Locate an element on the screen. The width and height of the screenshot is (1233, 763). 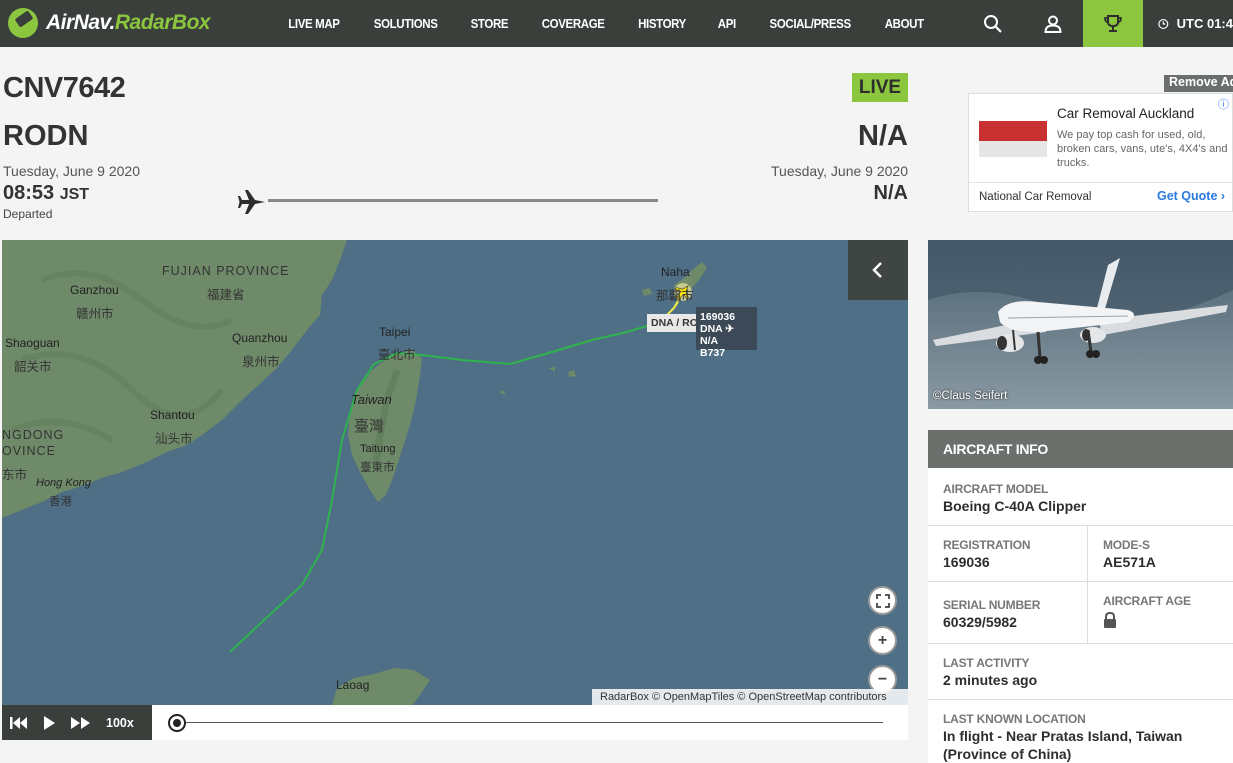
chevron-left-icon is located at coordinates (877, 270).